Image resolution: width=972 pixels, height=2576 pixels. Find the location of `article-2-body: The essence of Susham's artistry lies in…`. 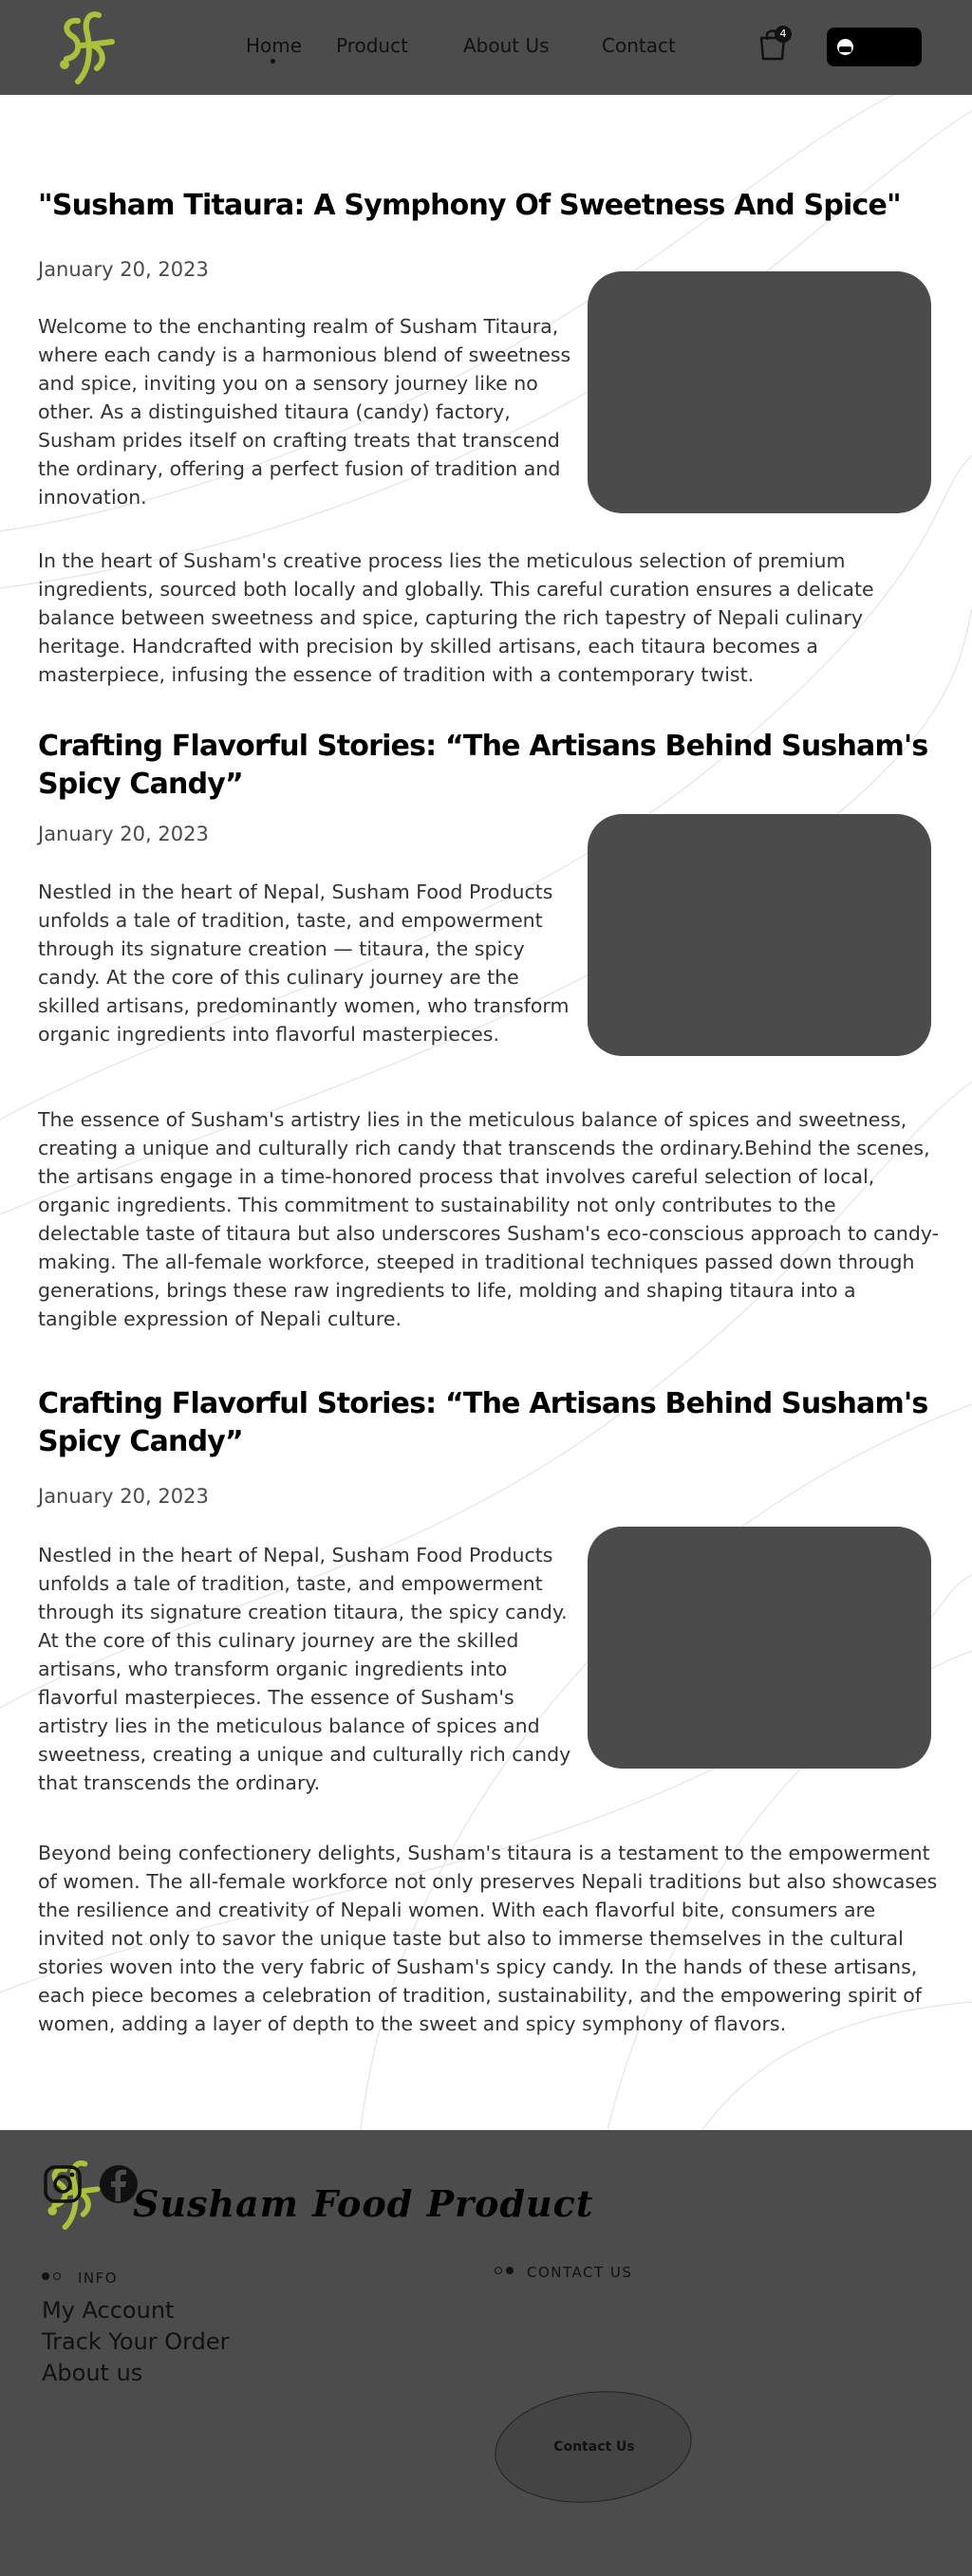

article-2-body: The essence of Susham's artistry lies in… is located at coordinates (489, 1219).